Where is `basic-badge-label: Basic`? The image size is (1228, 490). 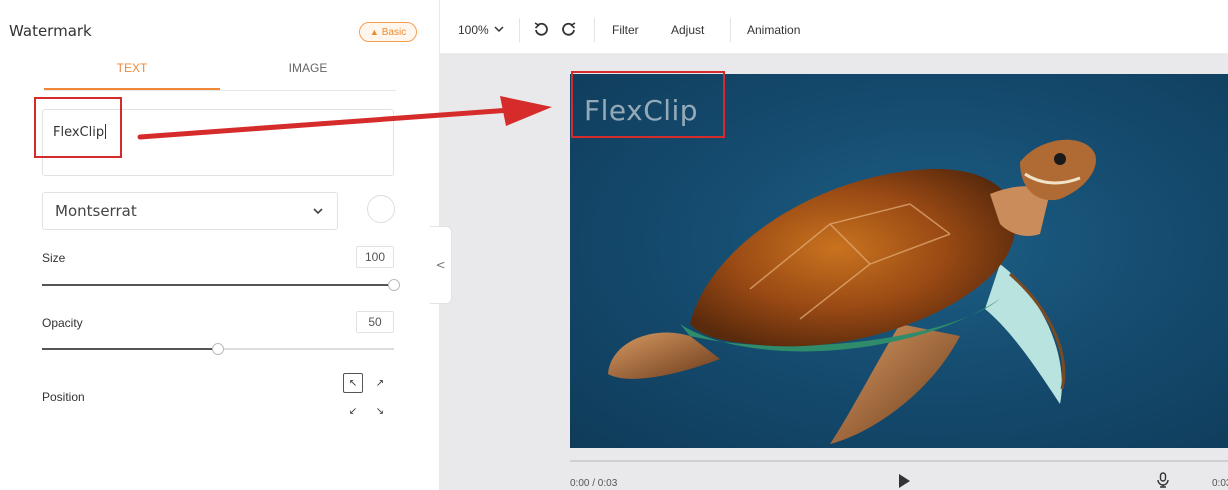 basic-badge-label: Basic is located at coordinates (394, 32).